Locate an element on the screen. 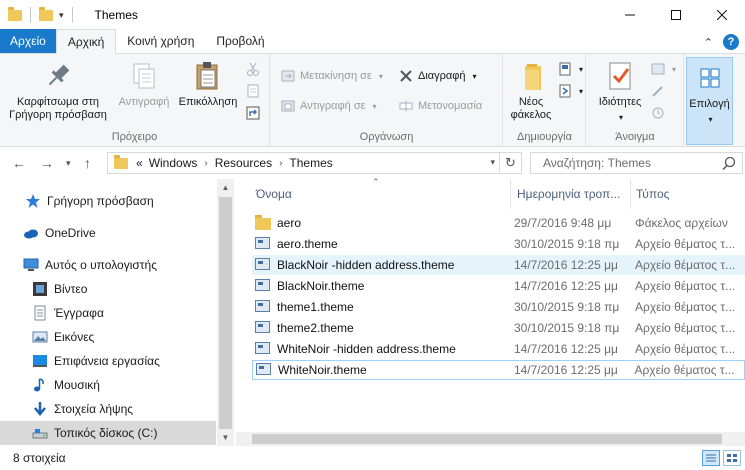  tab-share: Κοινή χρήση is located at coordinates (160, 41).